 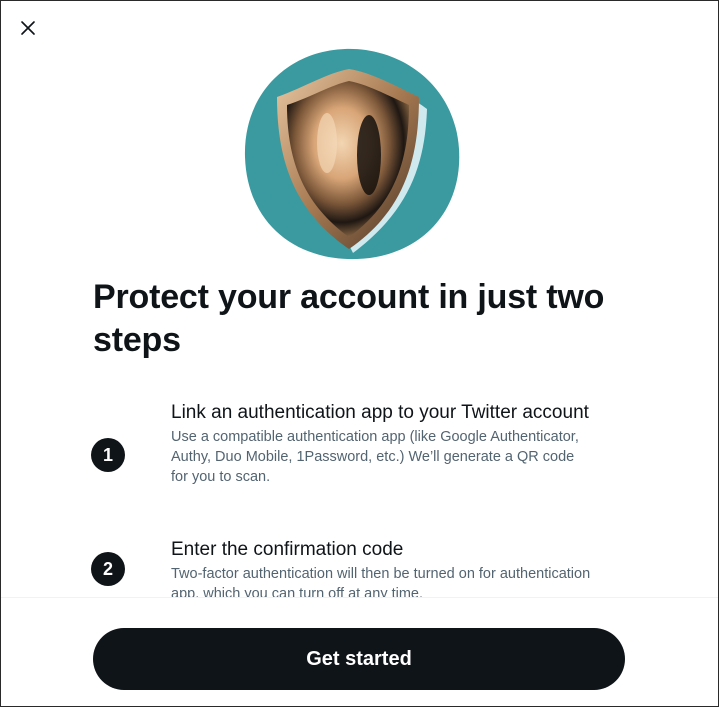 What do you see at coordinates (108, 569) in the screenshot?
I see `step-number-badge: 2` at bounding box center [108, 569].